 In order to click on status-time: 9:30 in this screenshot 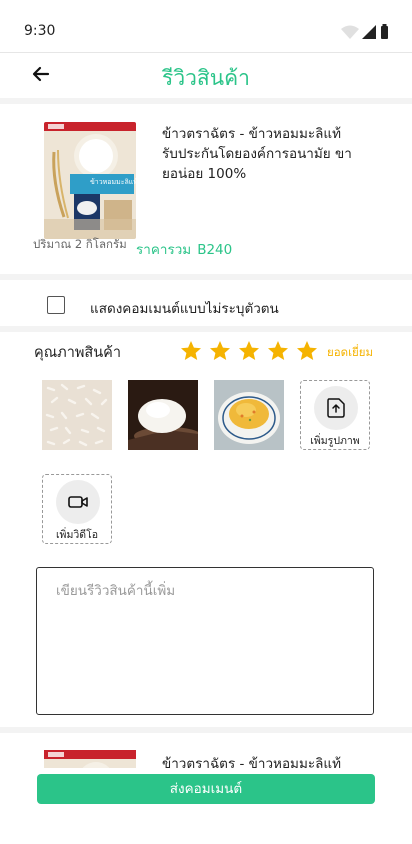, I will do `click(40, 31)`.